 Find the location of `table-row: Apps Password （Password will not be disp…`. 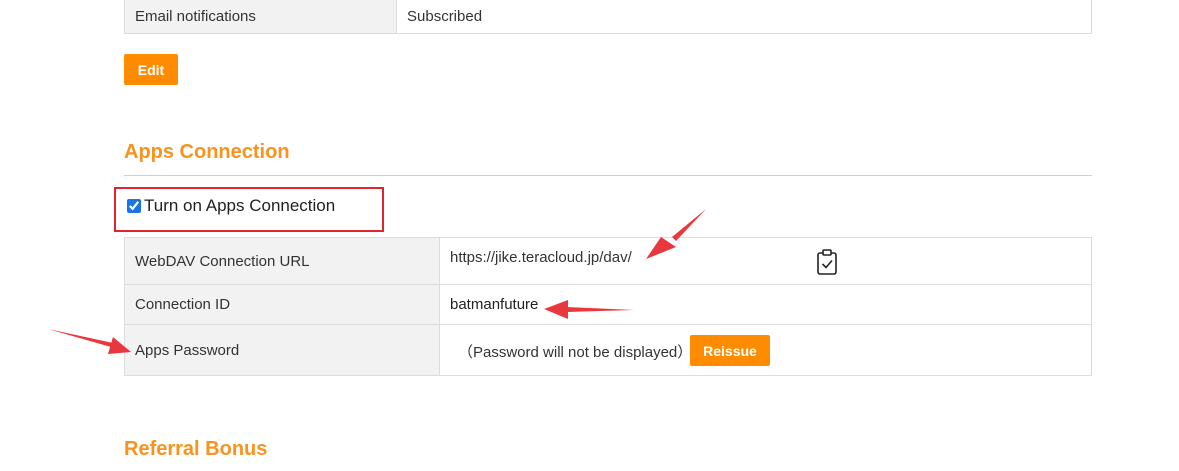

table-row: Apps Password （Password will not be disp… is located at coordinates (608, 350).